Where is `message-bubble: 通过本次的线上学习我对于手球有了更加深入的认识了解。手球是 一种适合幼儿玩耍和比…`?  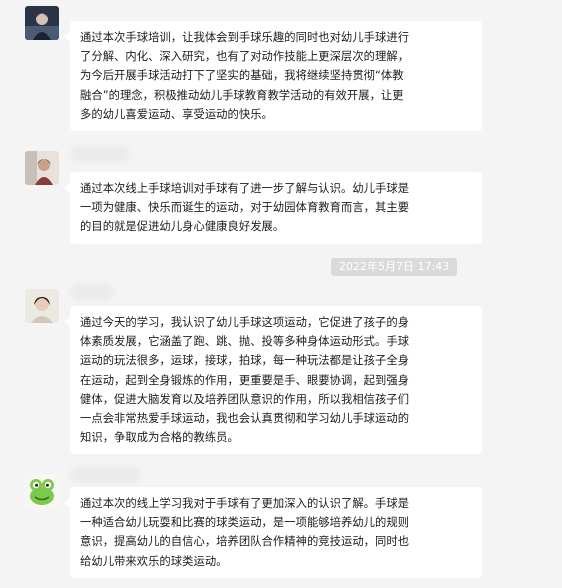
message-bubble: 通过本次的线上学习我对于手球有了更加深入的认识了解。手球是 一种适合幼儿玩耍和比… is located at coordinates (273, 532).